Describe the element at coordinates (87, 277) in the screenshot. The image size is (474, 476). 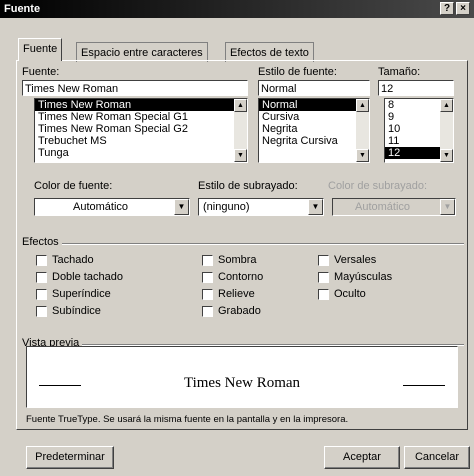
I see `checkbox-label: Doble tachado` at that location.